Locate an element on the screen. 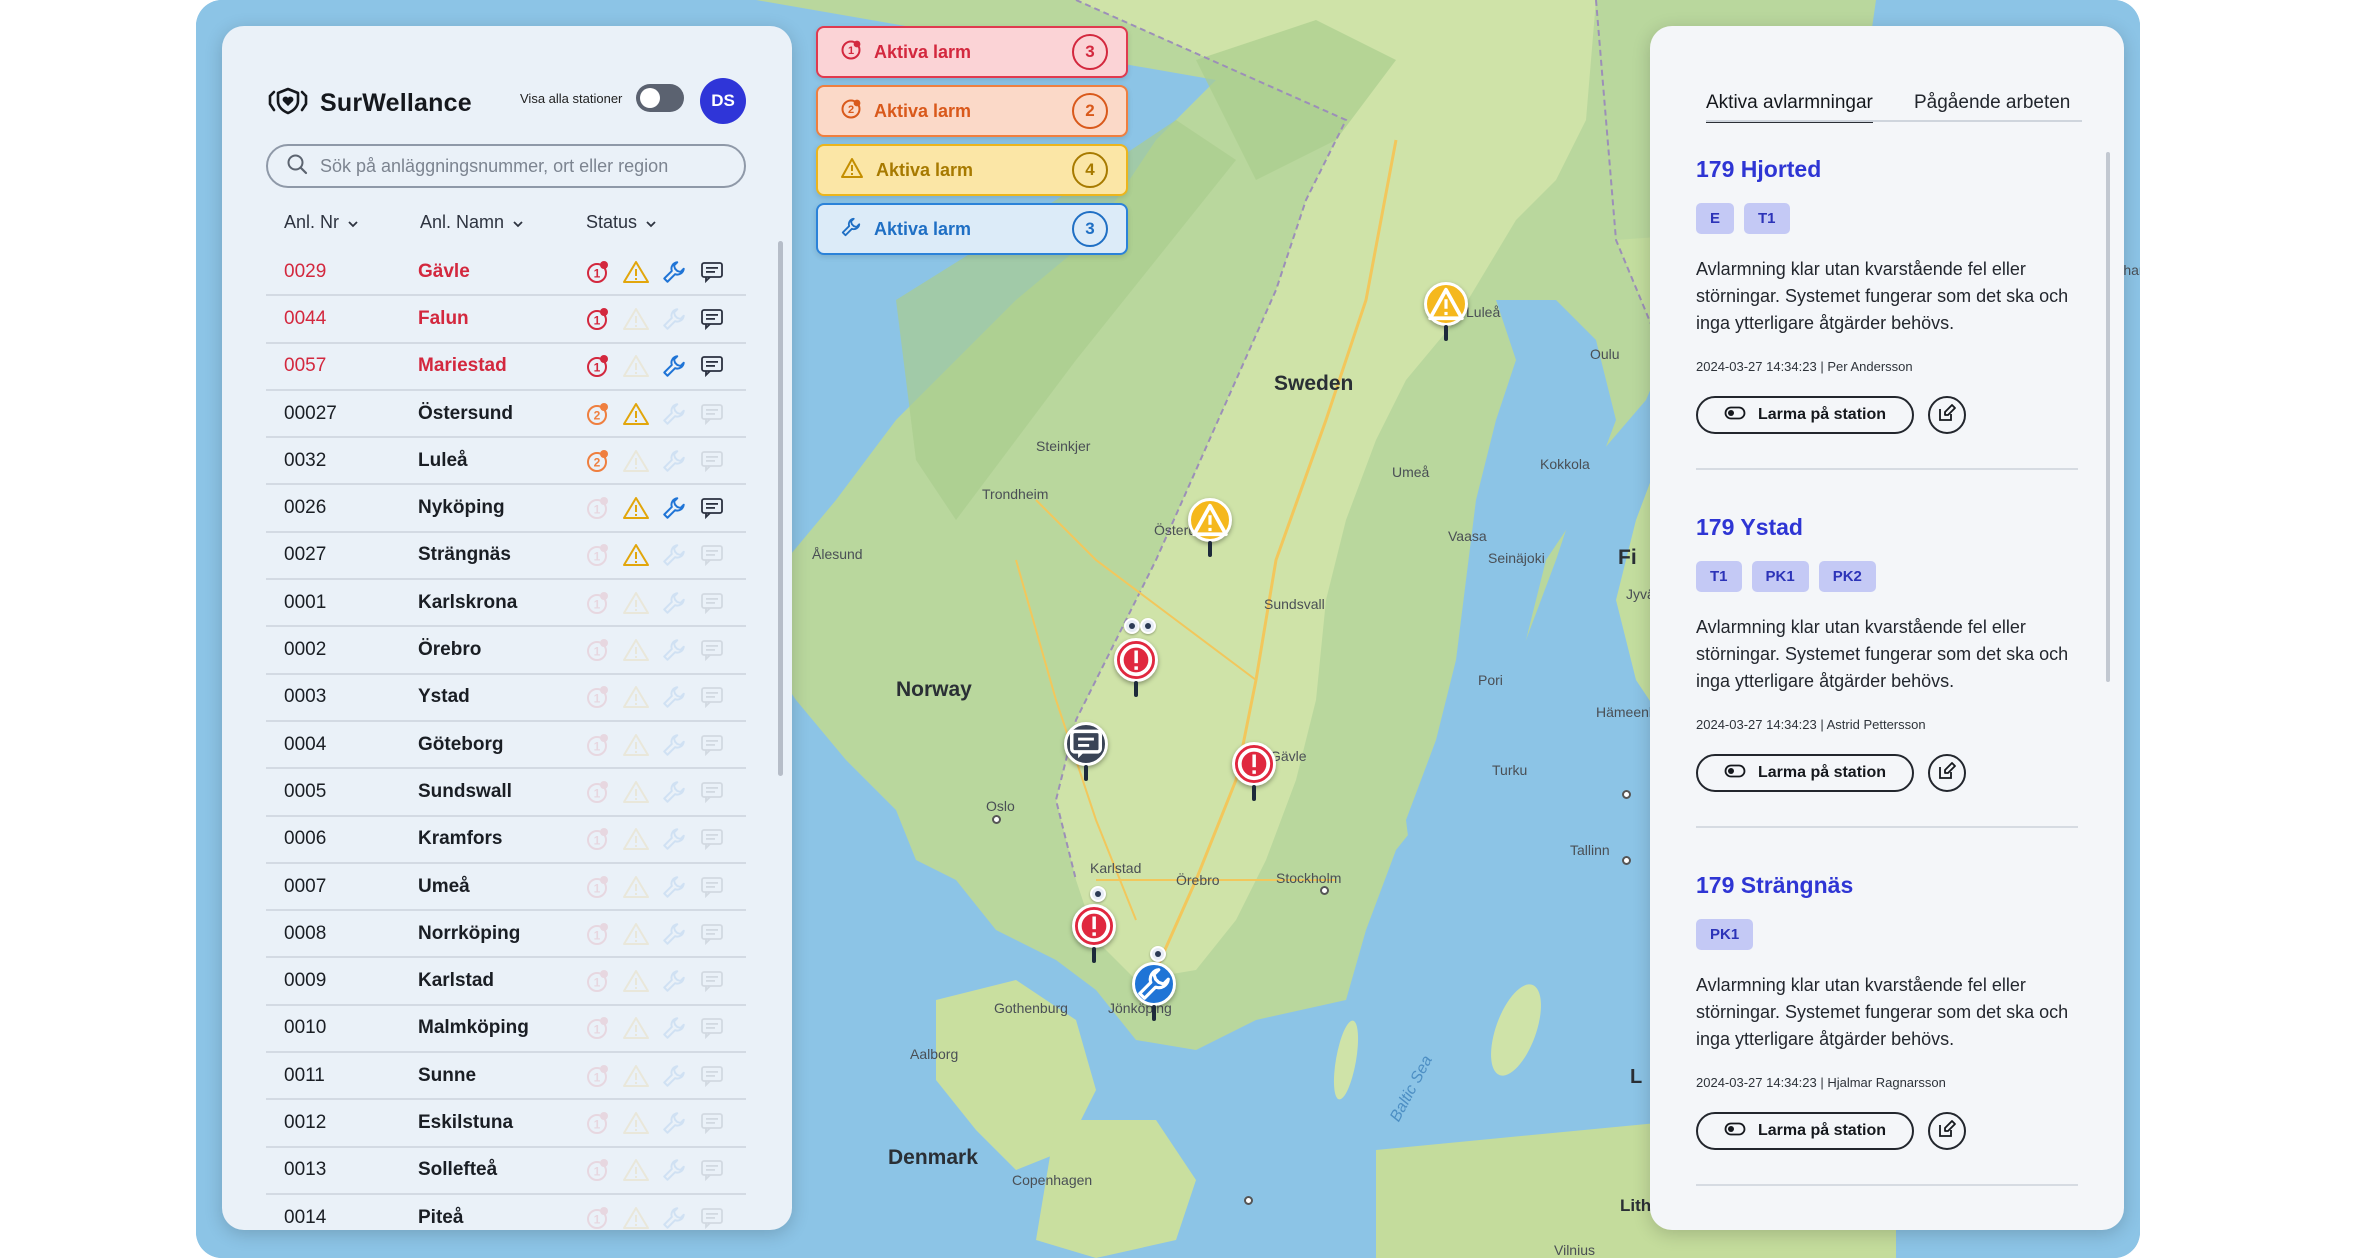 This screenshot has width=2362, height=1258. station-row: 0011 Sunne 1 is located at coordinates (506, 1077).